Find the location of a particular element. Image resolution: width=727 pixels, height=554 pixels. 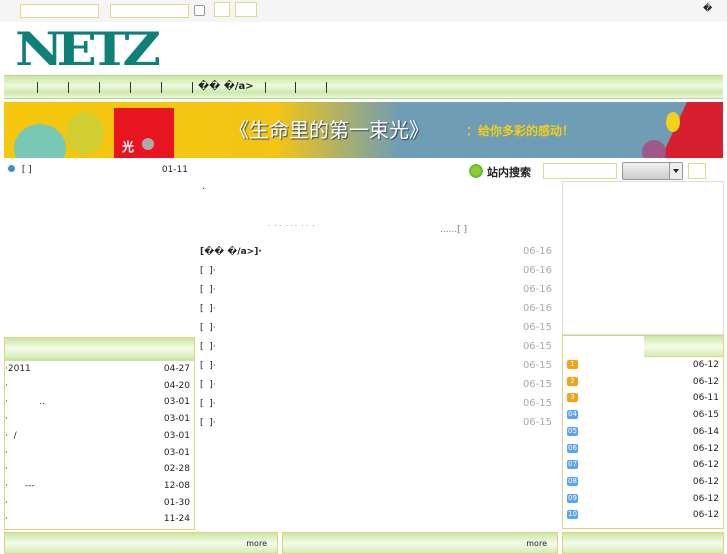

list-item: 06 06-12 is located at coordinates (643, 449).